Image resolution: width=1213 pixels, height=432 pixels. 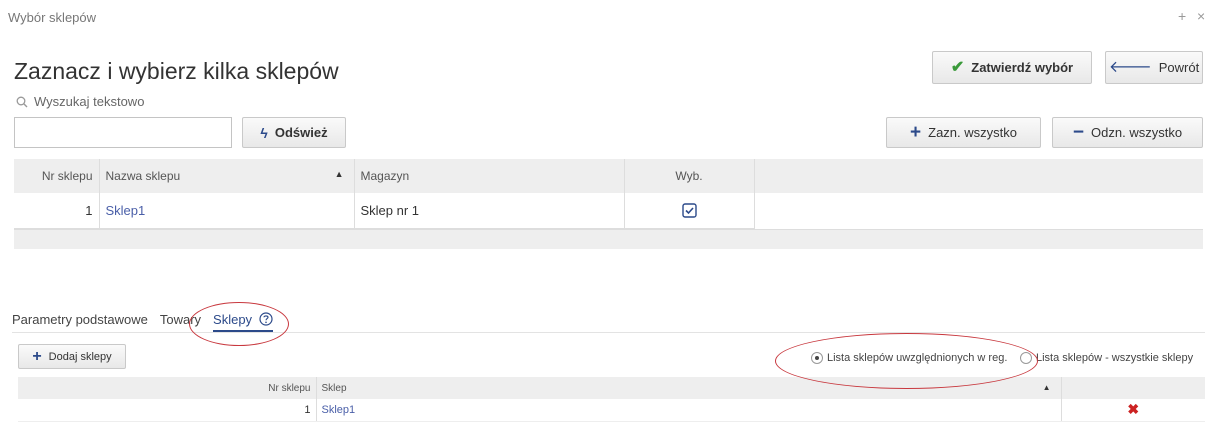 I want to click on assigned-shops-table: Nr sklepu Sklep ▲ 1 Sklep1 ✖, so click(x=611, y=399).